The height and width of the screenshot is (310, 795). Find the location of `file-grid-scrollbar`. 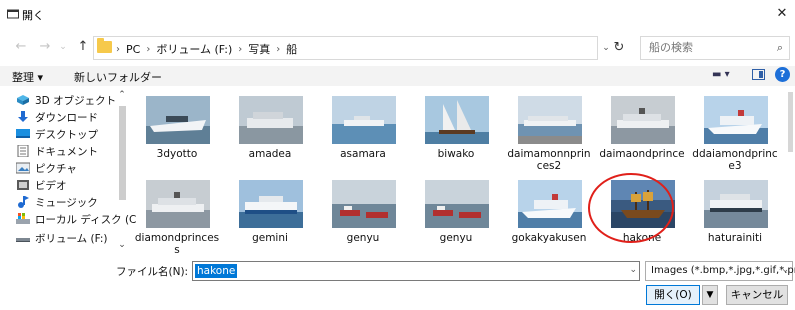

file-grid-scrollbar is located at coordinates (790, 122).